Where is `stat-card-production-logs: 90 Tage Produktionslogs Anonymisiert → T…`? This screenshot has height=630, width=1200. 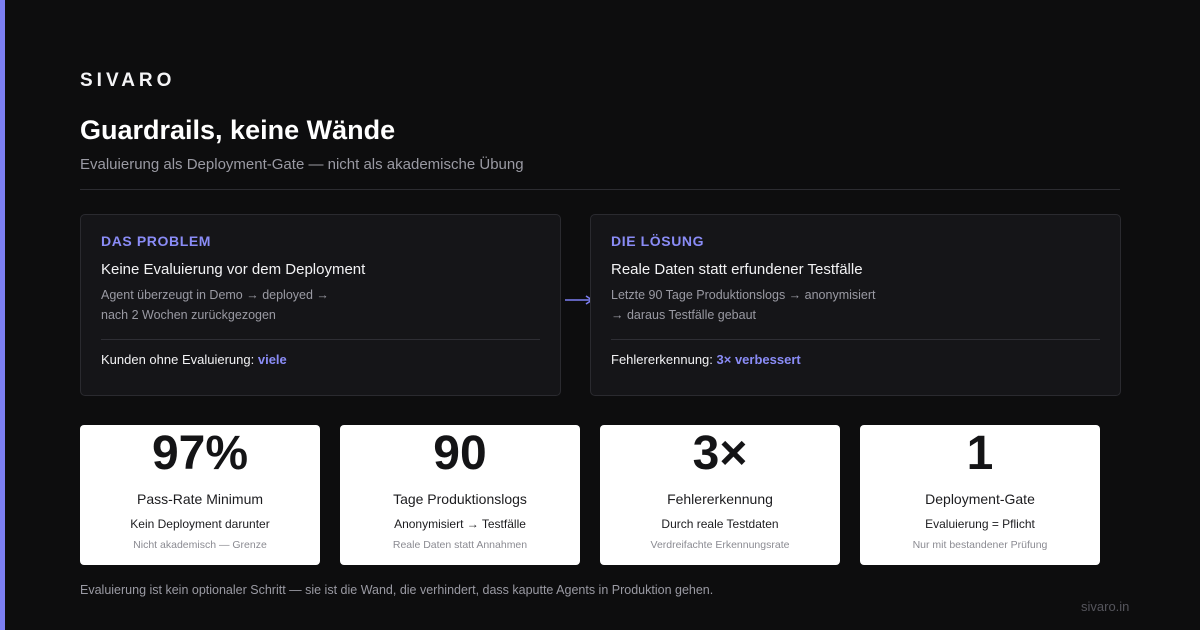 stat-card-production-logs: 90 Tage Produktionslogs Anonymisiert → T… is located at coordinates (460, 495).